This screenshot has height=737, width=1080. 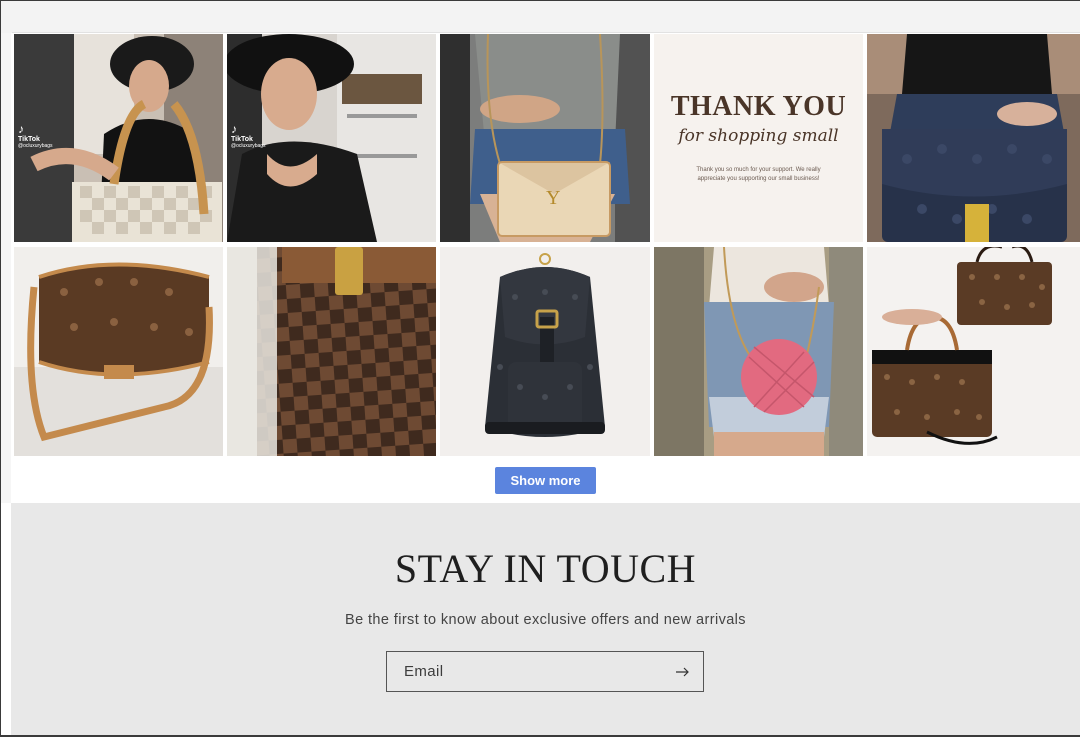 What do you see at coordinates (553, 198) in the screenshot?
I see `svg-text: Y` at bounding box center [553, 198].